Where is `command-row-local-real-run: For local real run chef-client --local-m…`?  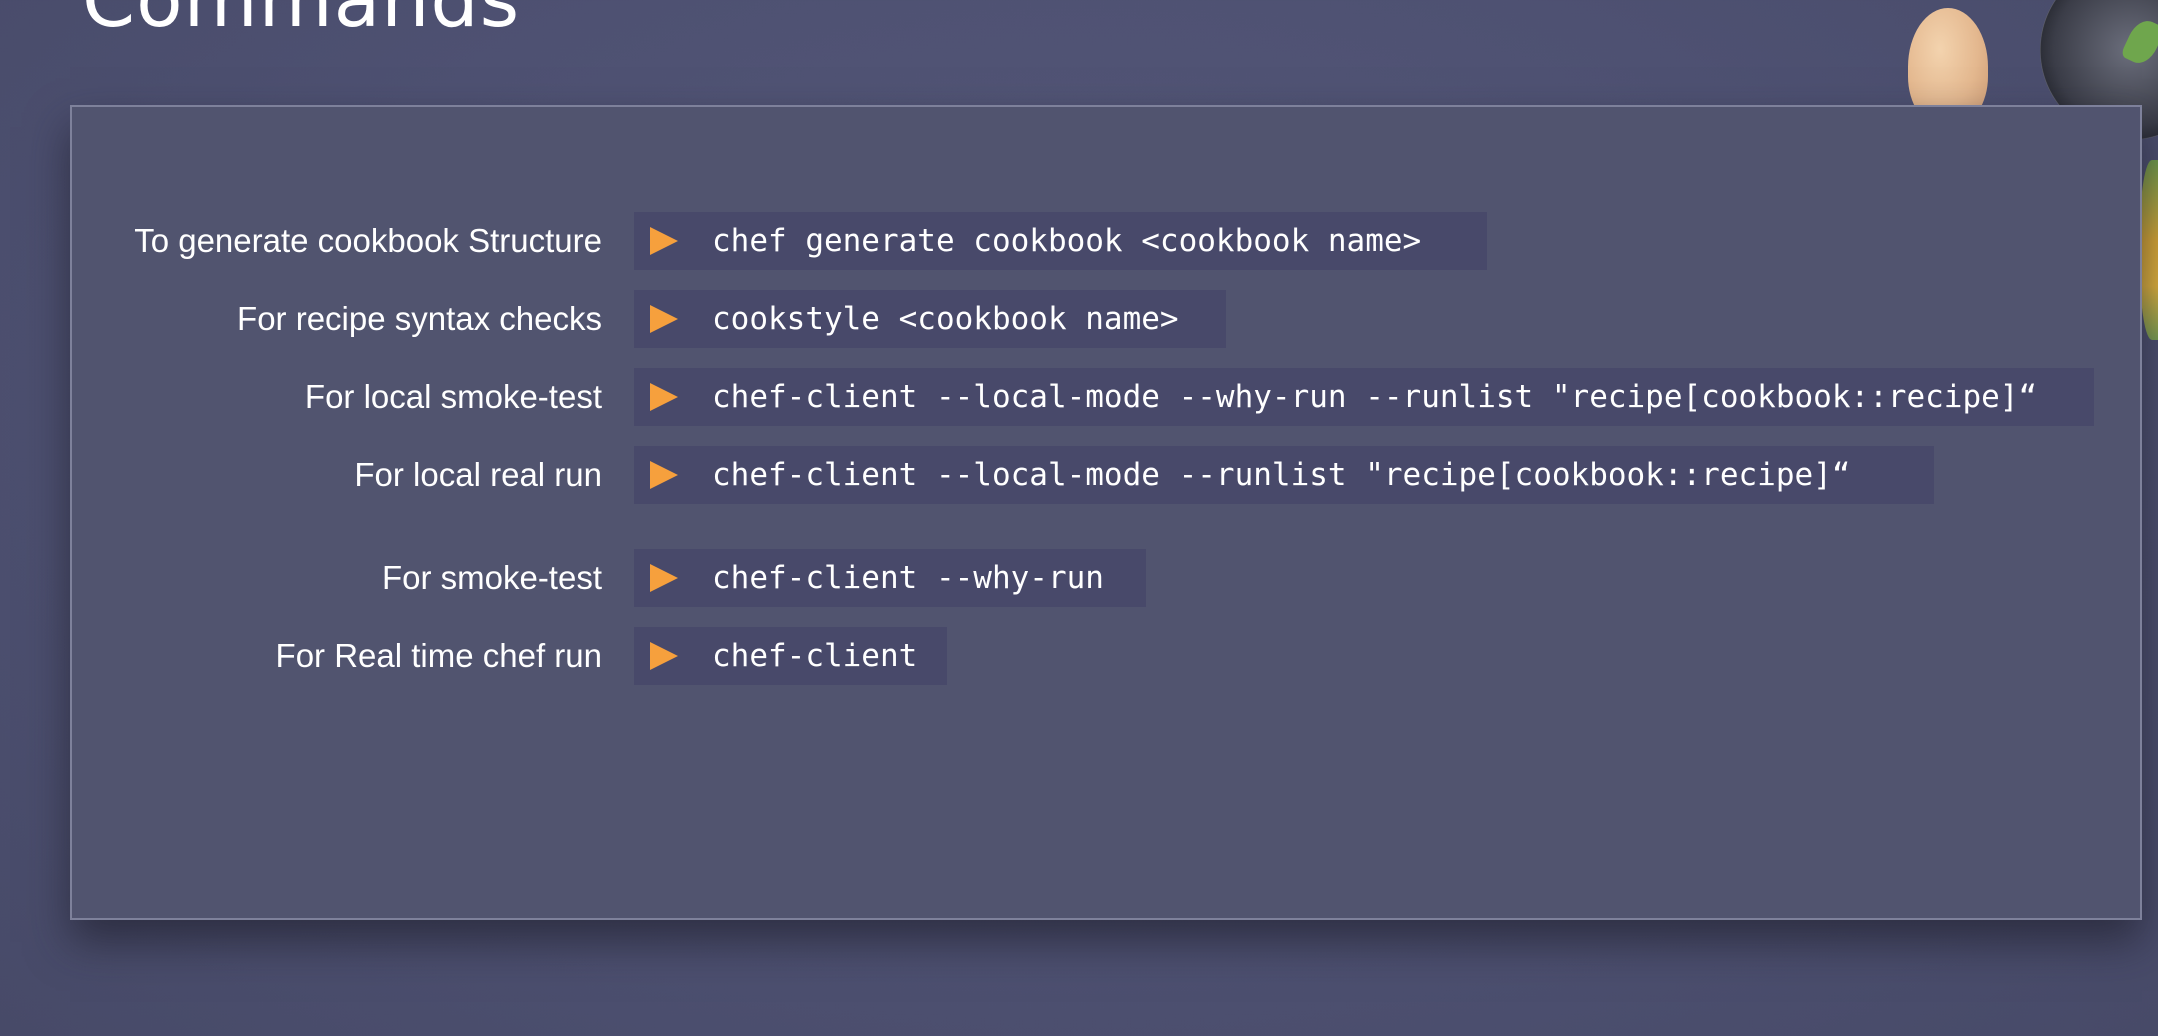 command-row-local-real-run: For local real run chef-client --local-m… is located at coordinates (1102, 475).